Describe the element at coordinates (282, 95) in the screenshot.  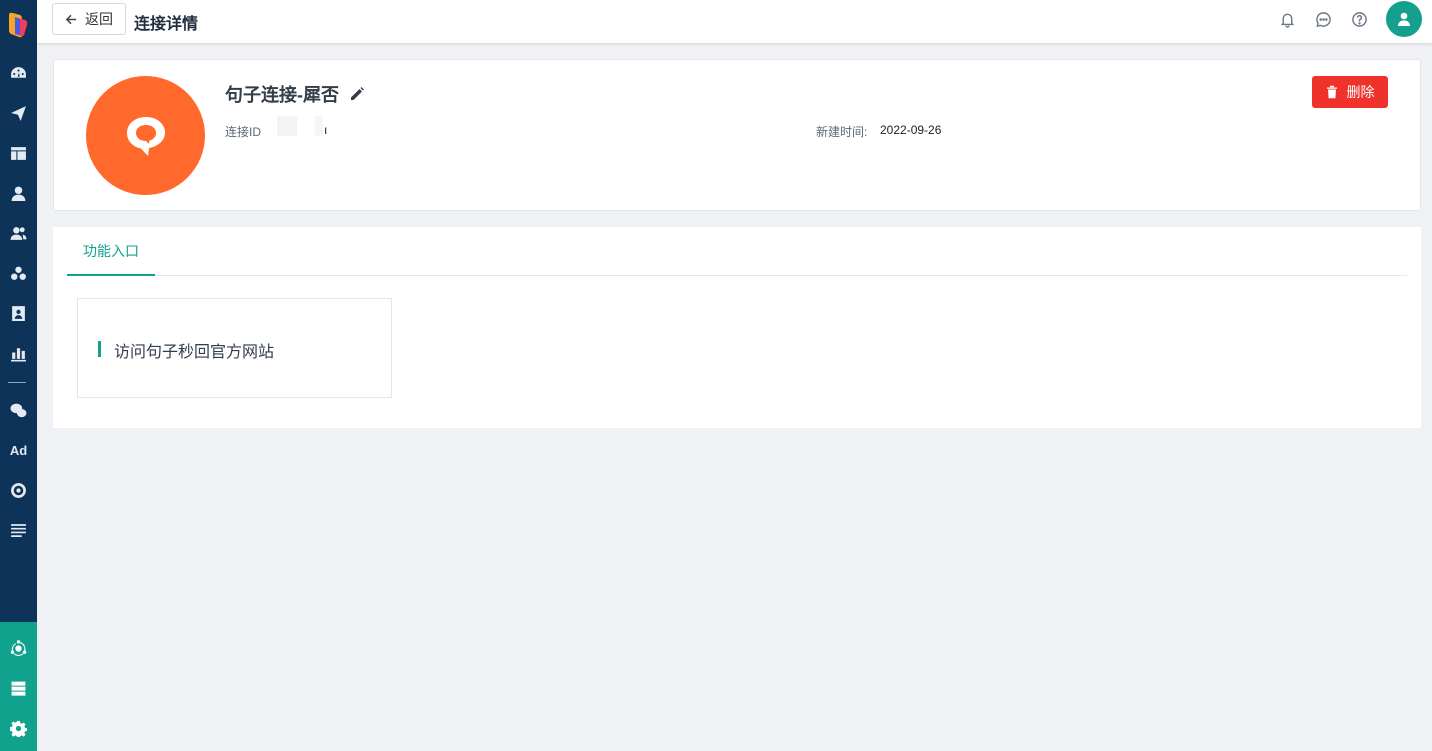
I see `connection-name: 句子连接-犀否` at that location.